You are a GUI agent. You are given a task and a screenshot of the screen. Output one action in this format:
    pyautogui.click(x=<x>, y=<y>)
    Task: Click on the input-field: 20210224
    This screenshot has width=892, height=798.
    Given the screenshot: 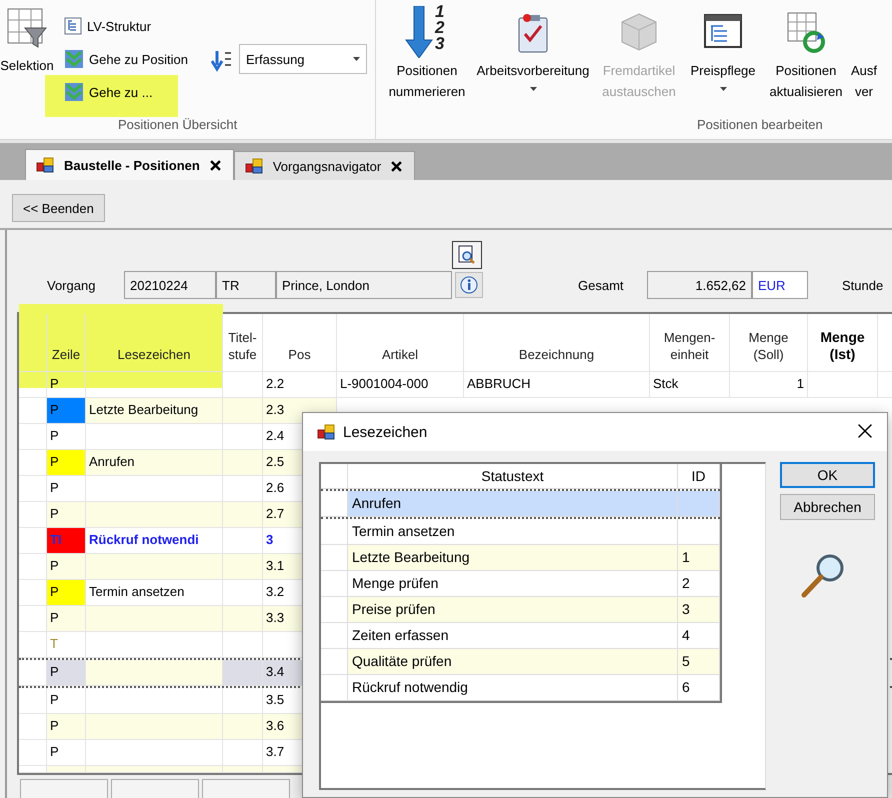 What is the action you would take?
    pyautogui.click(x=170, y=285)
    